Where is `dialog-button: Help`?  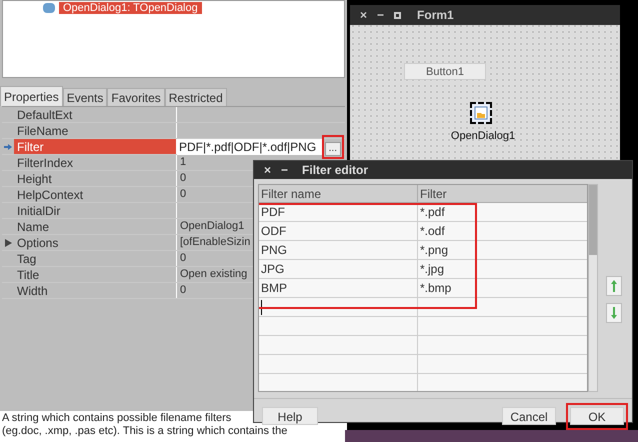 dialog-button: Help is located at coordinates (290, 416).